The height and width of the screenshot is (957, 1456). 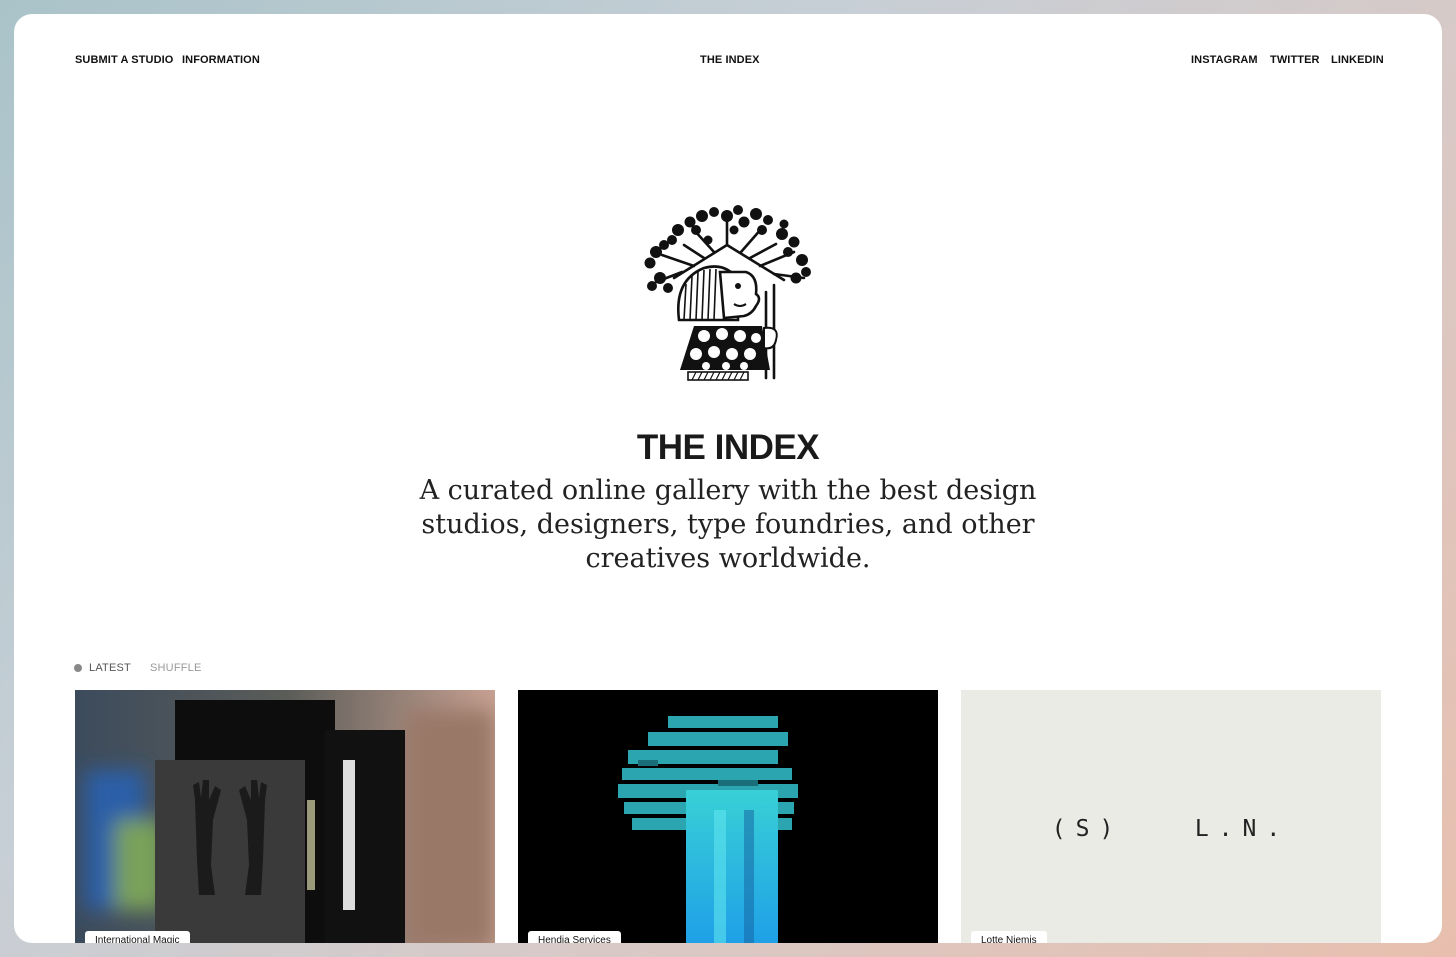 What do you see at coordinates (1171, 829) in the screenshot?
I see `card-wordmark: (S) L.N.` at bounding box center [1171, 829].